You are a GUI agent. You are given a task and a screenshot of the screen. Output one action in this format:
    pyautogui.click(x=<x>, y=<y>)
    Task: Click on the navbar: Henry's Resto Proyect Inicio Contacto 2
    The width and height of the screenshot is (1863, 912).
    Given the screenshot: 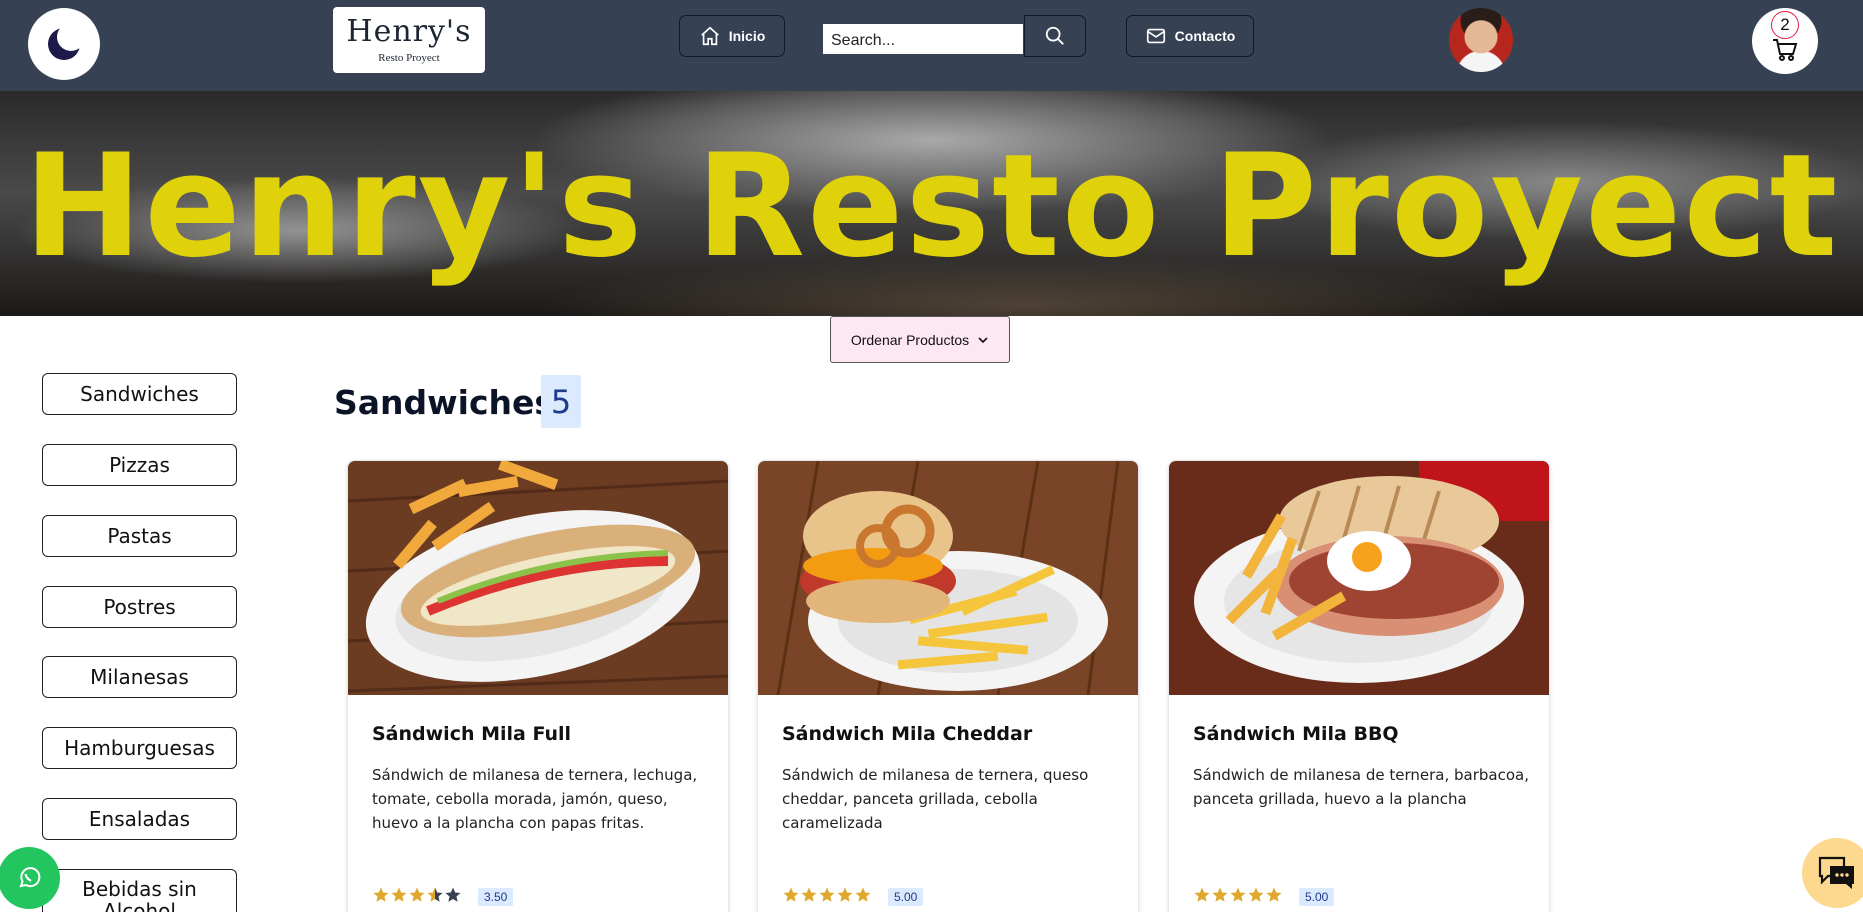 What is the action you would take?
    pyautogui.click(x=931, y=45)
    